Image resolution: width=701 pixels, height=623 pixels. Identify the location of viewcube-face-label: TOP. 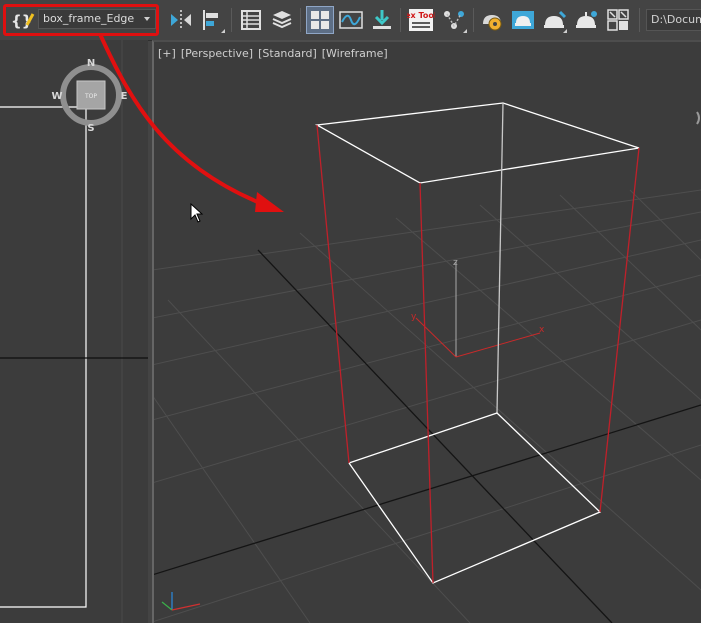
(90, 96).